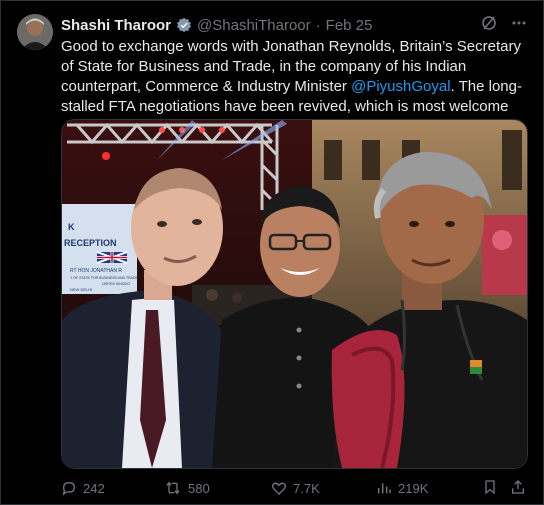  I want to click on grok-icon, so click(489, 23).